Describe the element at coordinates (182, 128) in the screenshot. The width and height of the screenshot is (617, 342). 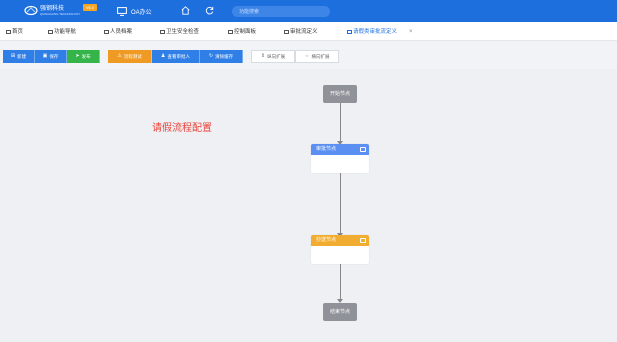
I see `flow-config-title: 请假流程配置` at that location.